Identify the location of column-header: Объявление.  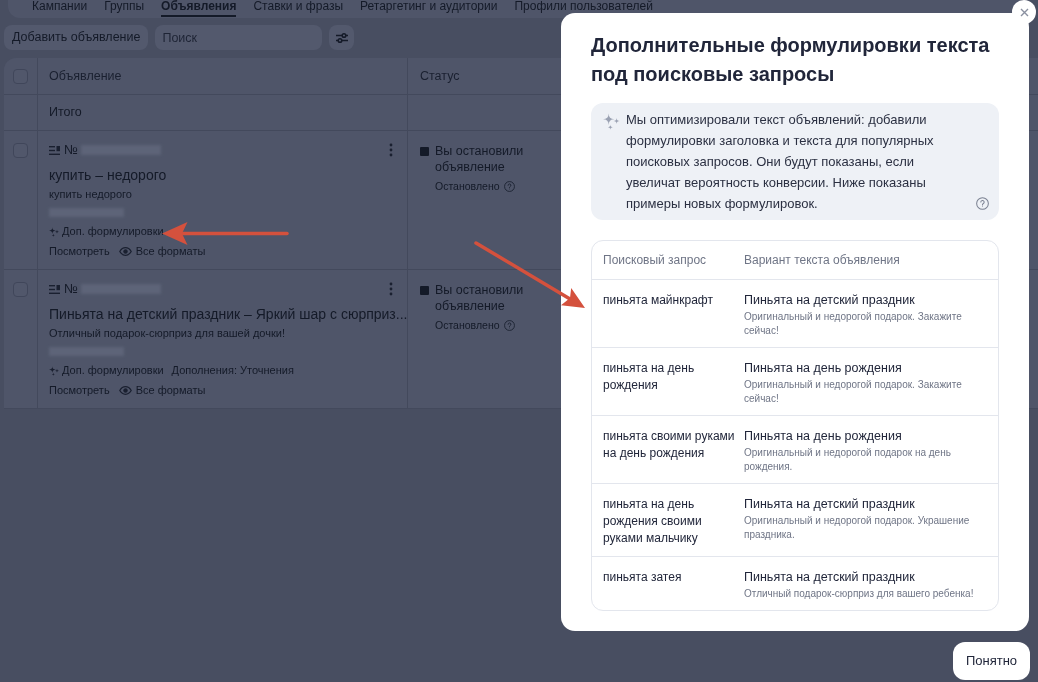
(85, 76).